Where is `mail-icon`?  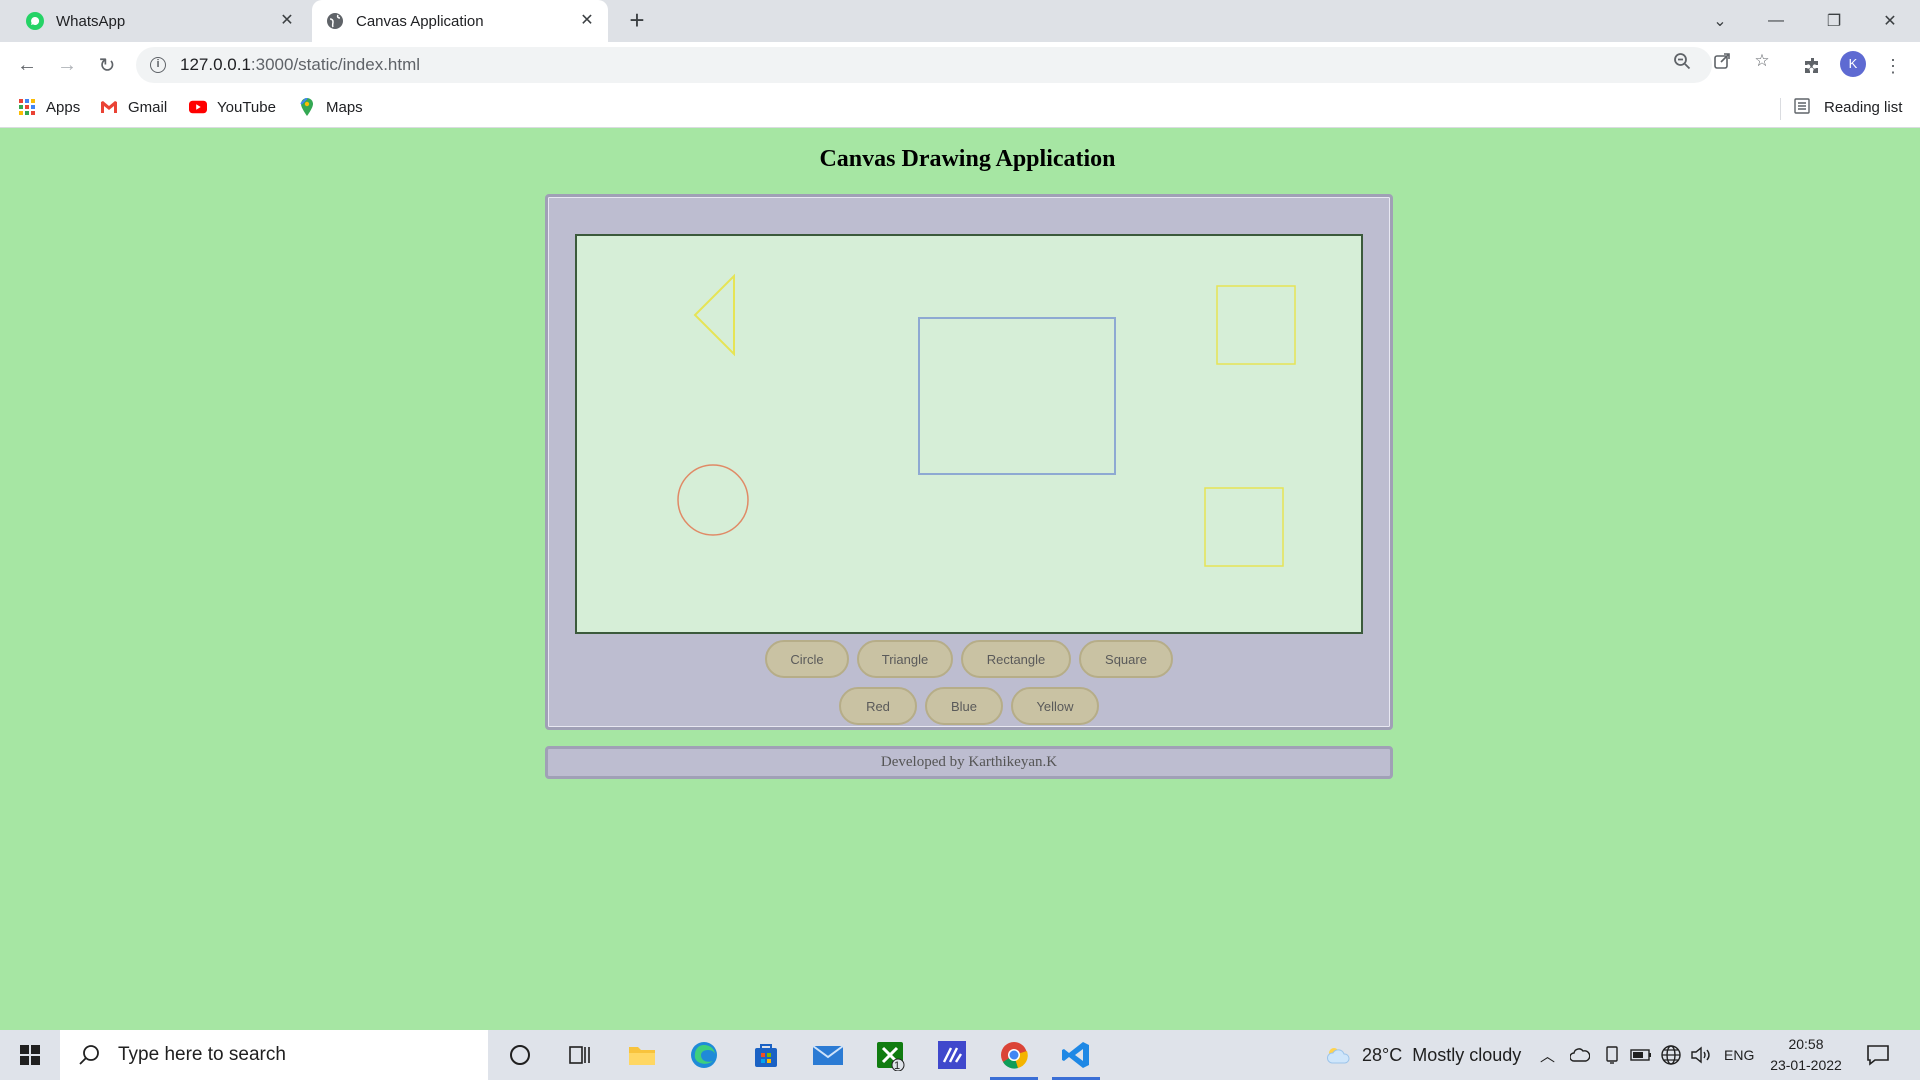
mail-icon is located at coordinates (828, 1055).